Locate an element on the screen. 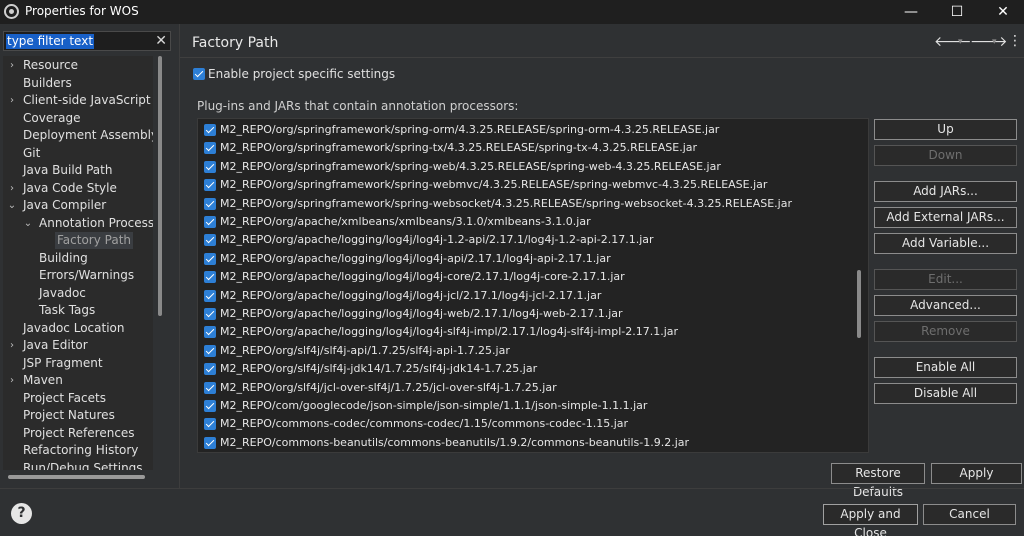 The height and width of the screenshot is (536, 1024). tree-vertical-scrollbar is located at coordinates (160, 186).